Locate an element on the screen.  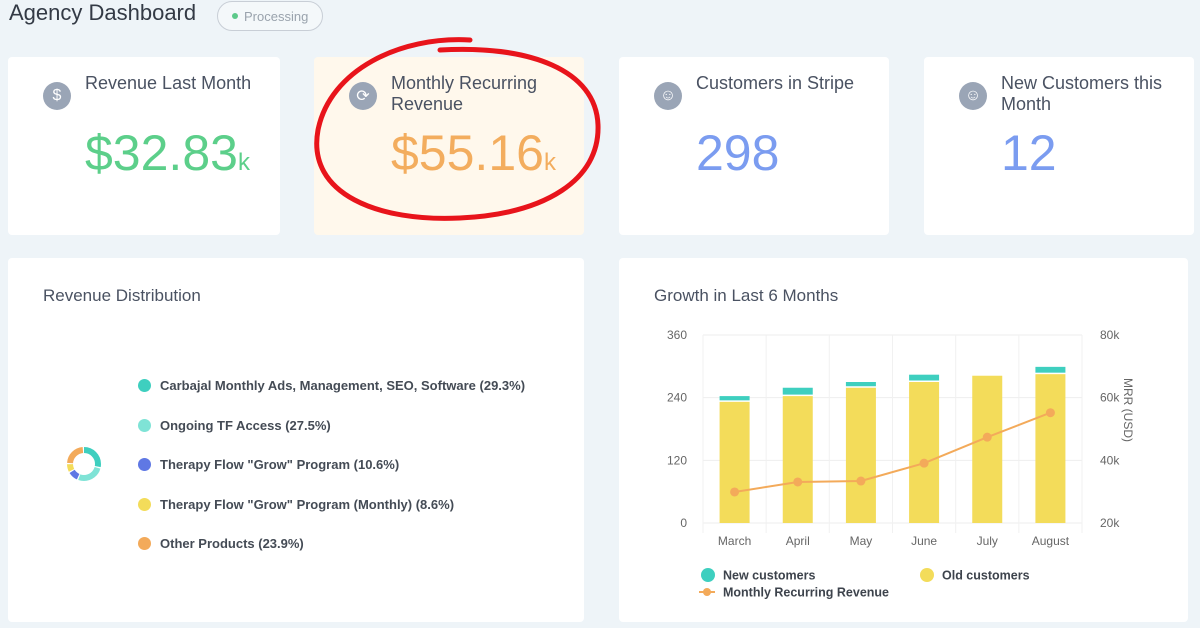
legend-label: New customers is located at coordinates (769, 576).